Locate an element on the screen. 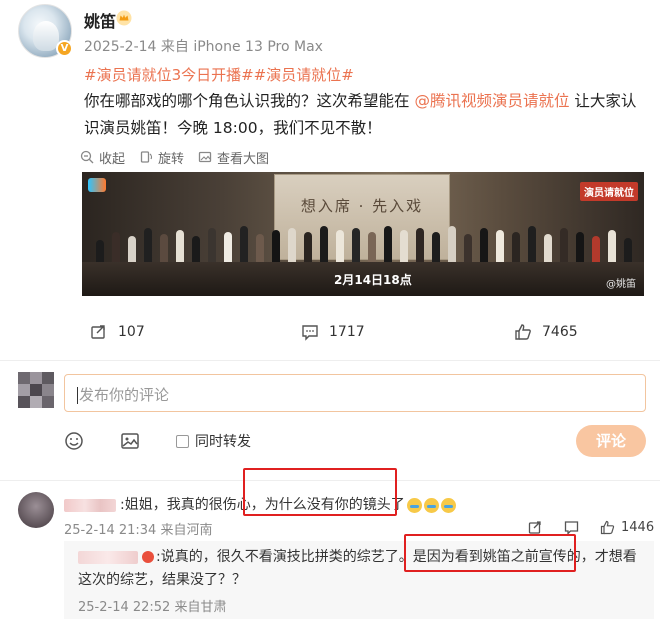  comment-placeholder: 发布你的评论 is located at coordinates (124, 395).